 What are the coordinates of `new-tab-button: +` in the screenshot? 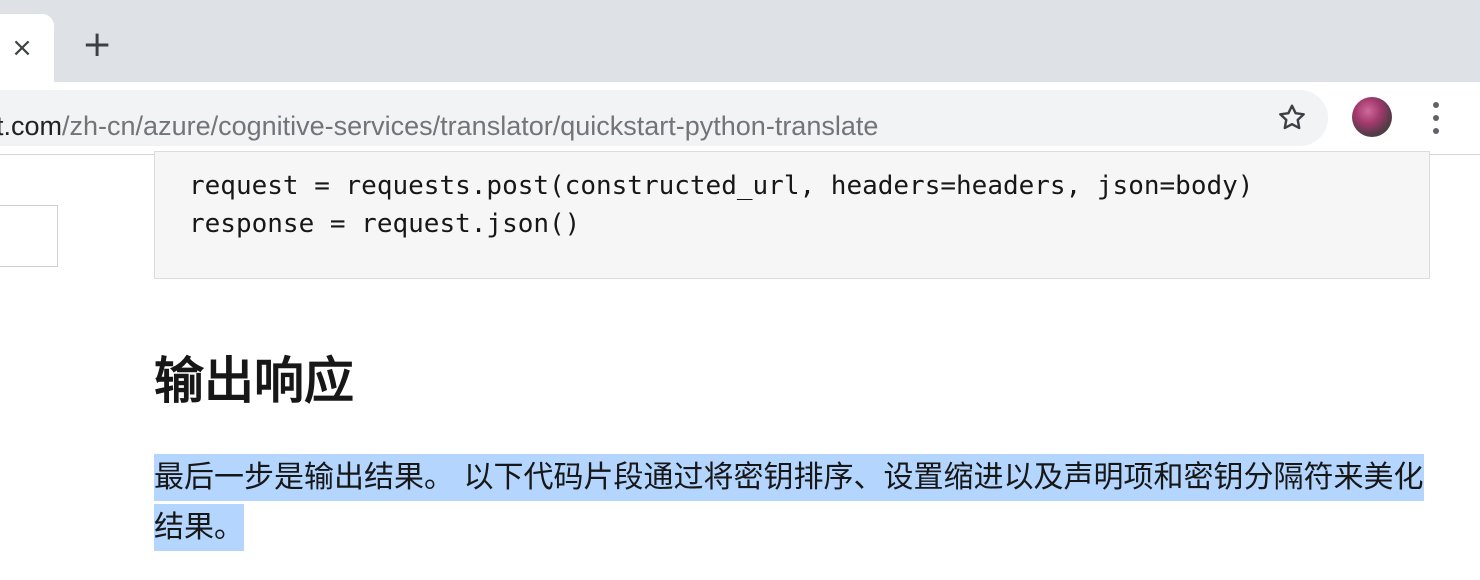 It's located at (97, 45).